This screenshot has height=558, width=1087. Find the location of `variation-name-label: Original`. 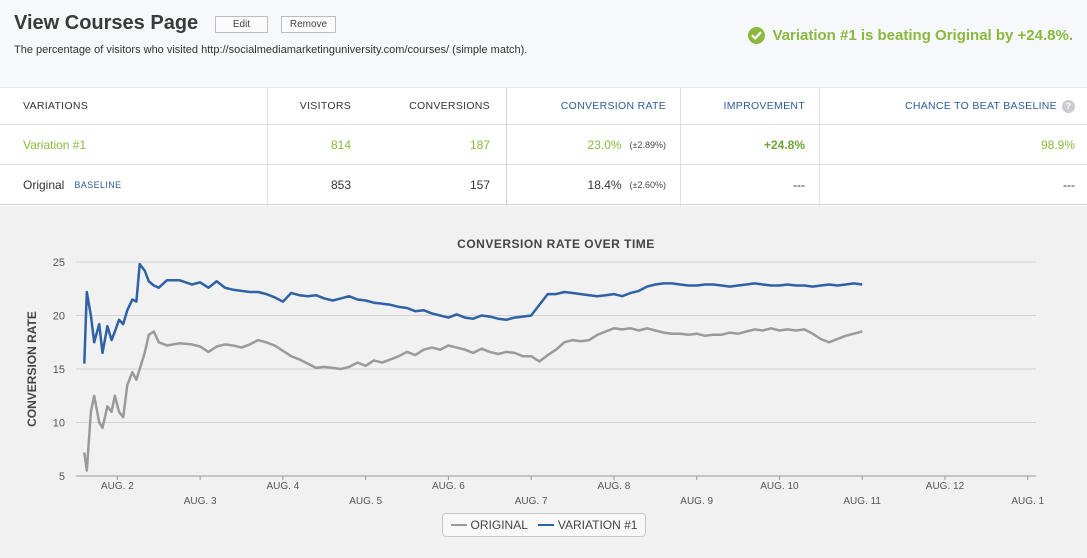

variation-name-label: Original is located at coordinates (44, 184).